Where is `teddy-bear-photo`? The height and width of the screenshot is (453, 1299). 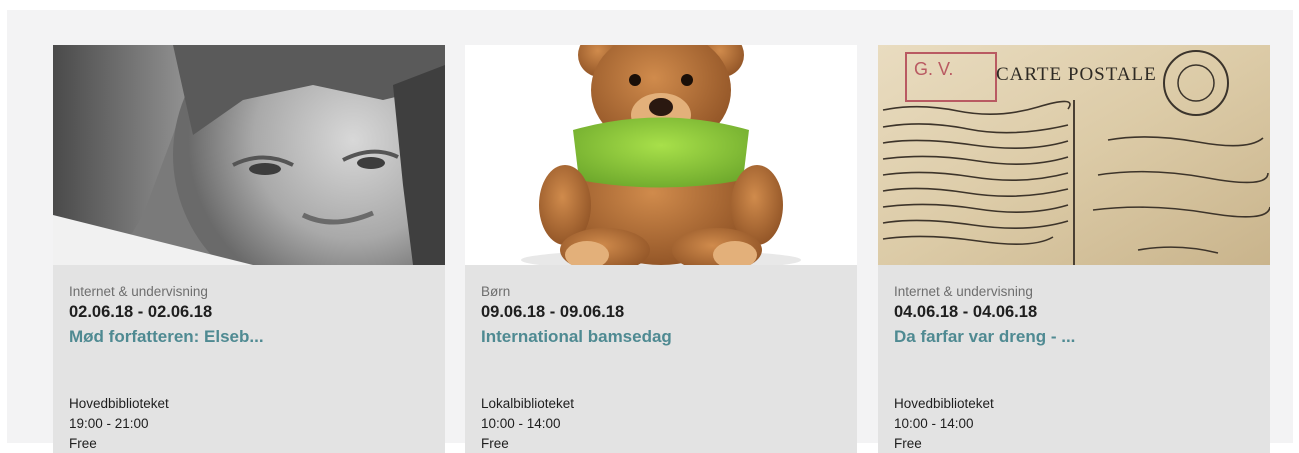 teddy-bear-photo is located at coordinates (661, 155).